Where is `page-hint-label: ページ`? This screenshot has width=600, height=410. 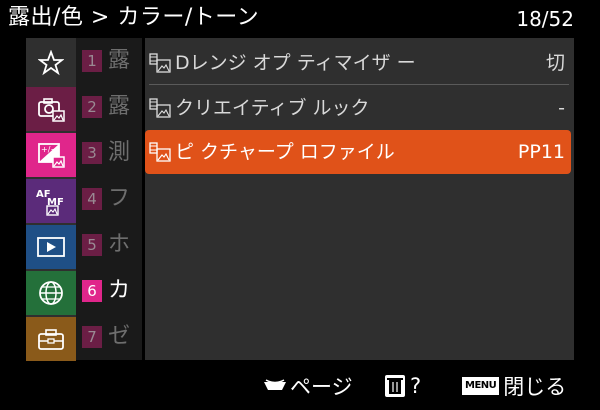 page-hint-label: ページ is located at coordinates (321, 387).